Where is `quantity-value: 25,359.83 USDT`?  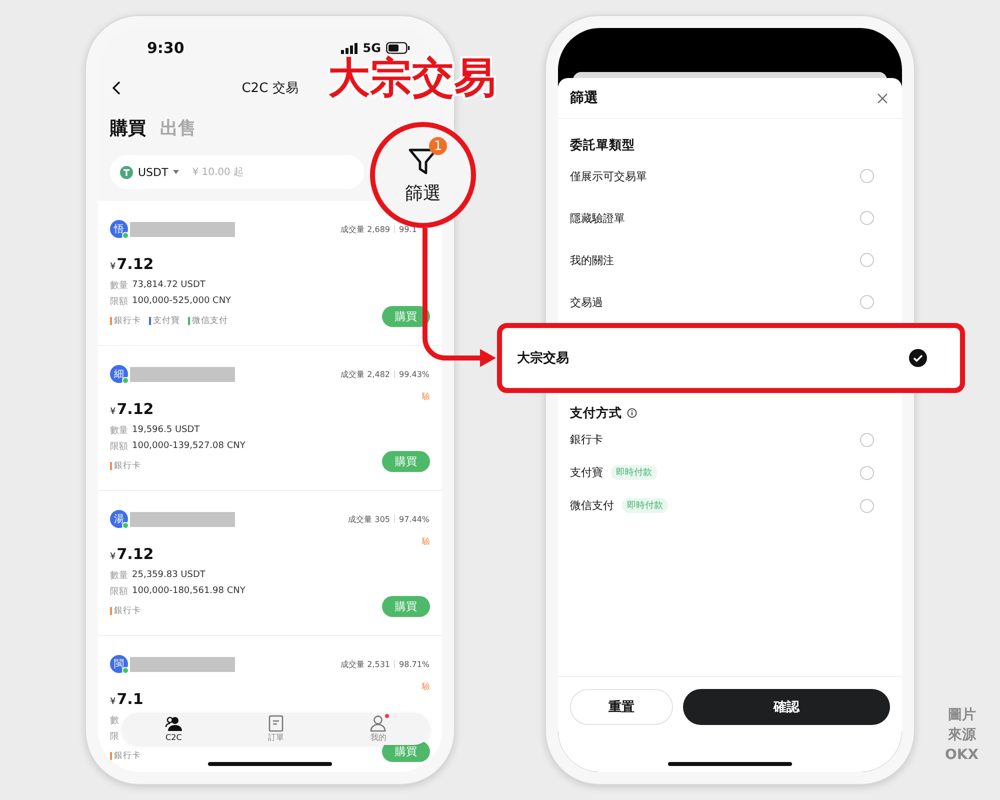 quantity-value: 25,359.83 USDT is located at coordinates (169, 575).